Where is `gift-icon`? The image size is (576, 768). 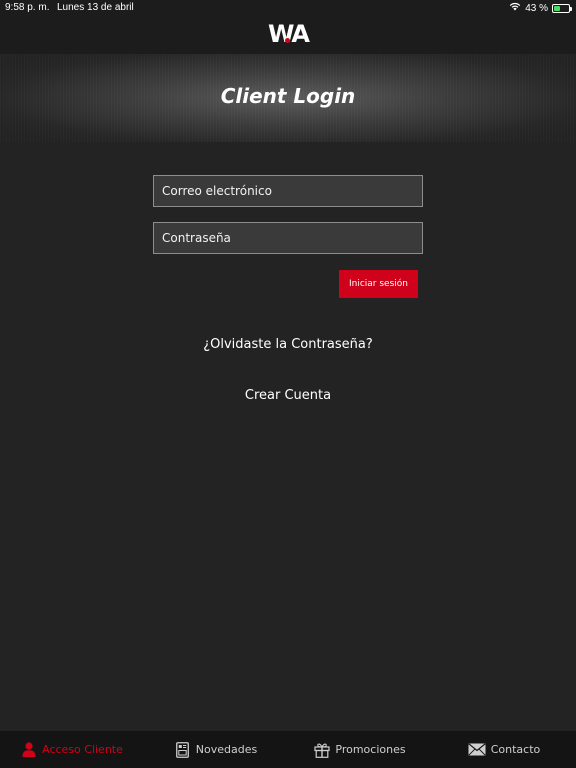 gift-icon is located at coordinates (322, 750).